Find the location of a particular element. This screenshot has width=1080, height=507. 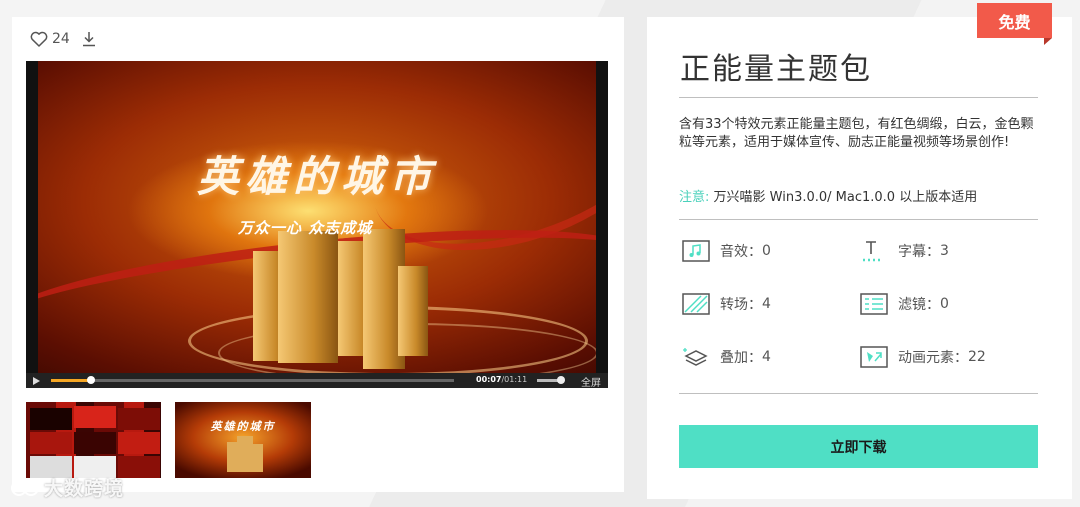

feature-animations: 动画元素： 22 is located at coordinates (923, 357).